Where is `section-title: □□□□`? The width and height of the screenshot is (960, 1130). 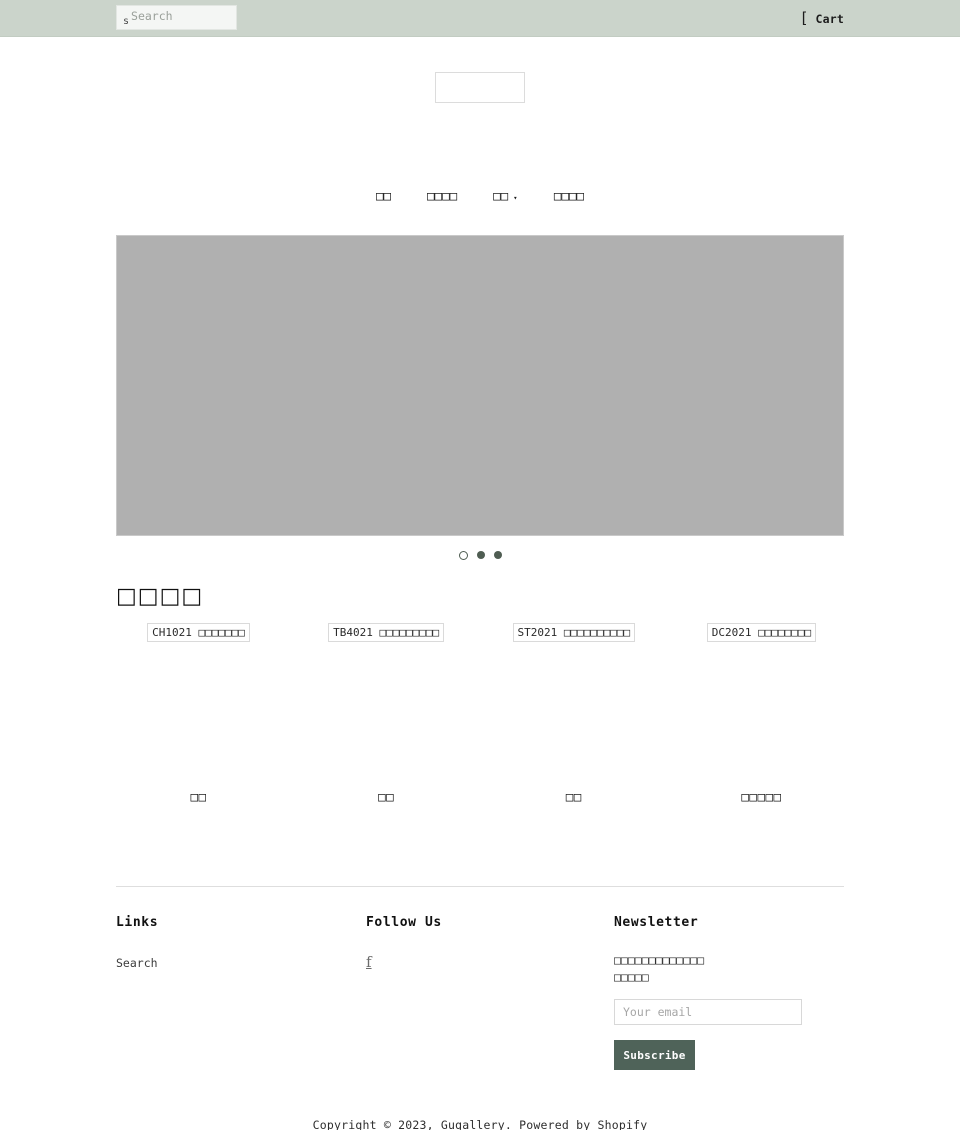 section-title: □□□□ is located at coordinates (160, 596).